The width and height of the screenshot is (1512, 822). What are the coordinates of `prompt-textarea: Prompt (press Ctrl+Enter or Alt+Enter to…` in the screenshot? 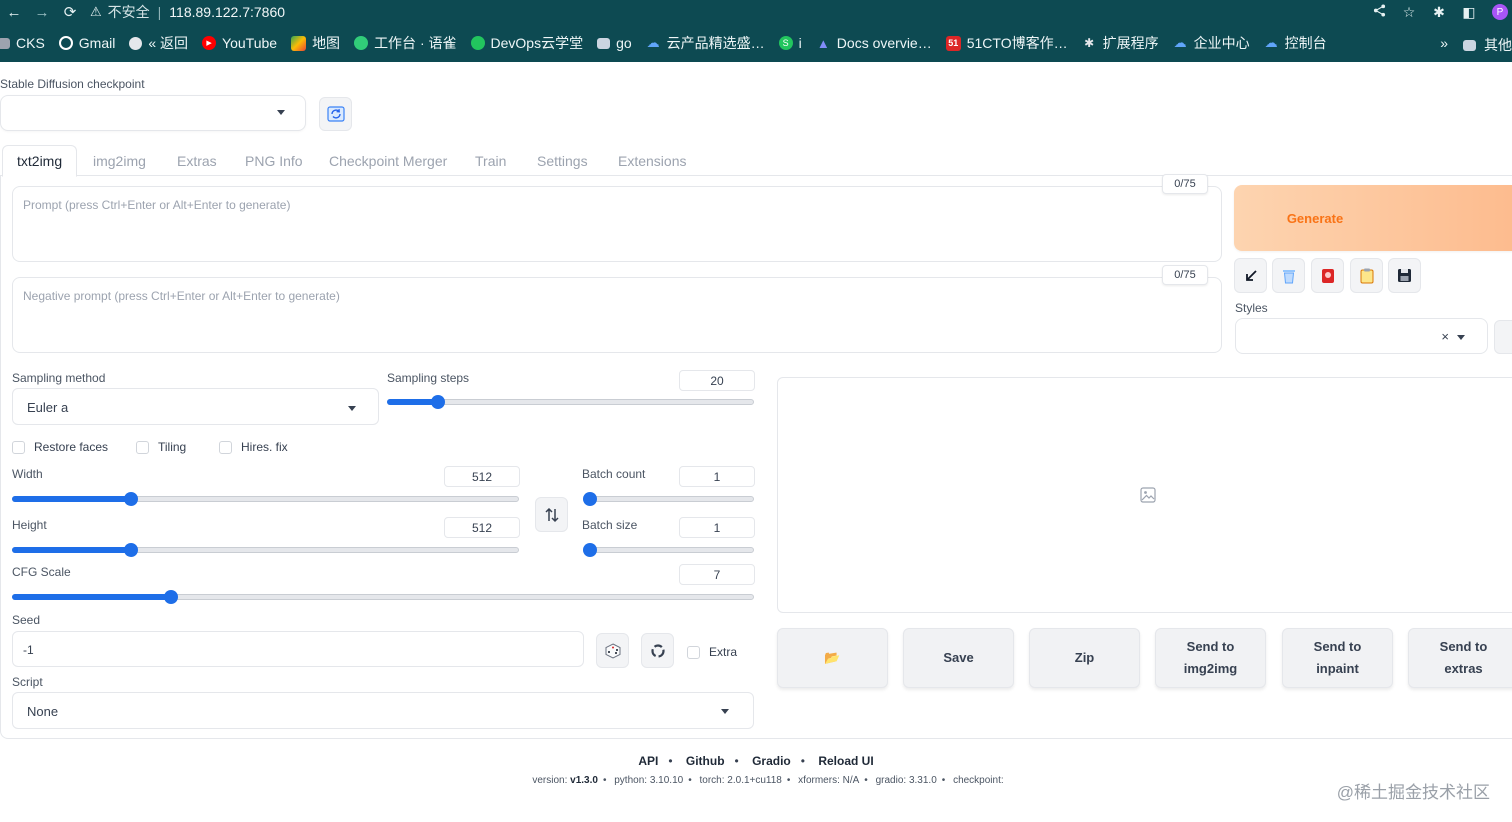 It's located at (617, 224).